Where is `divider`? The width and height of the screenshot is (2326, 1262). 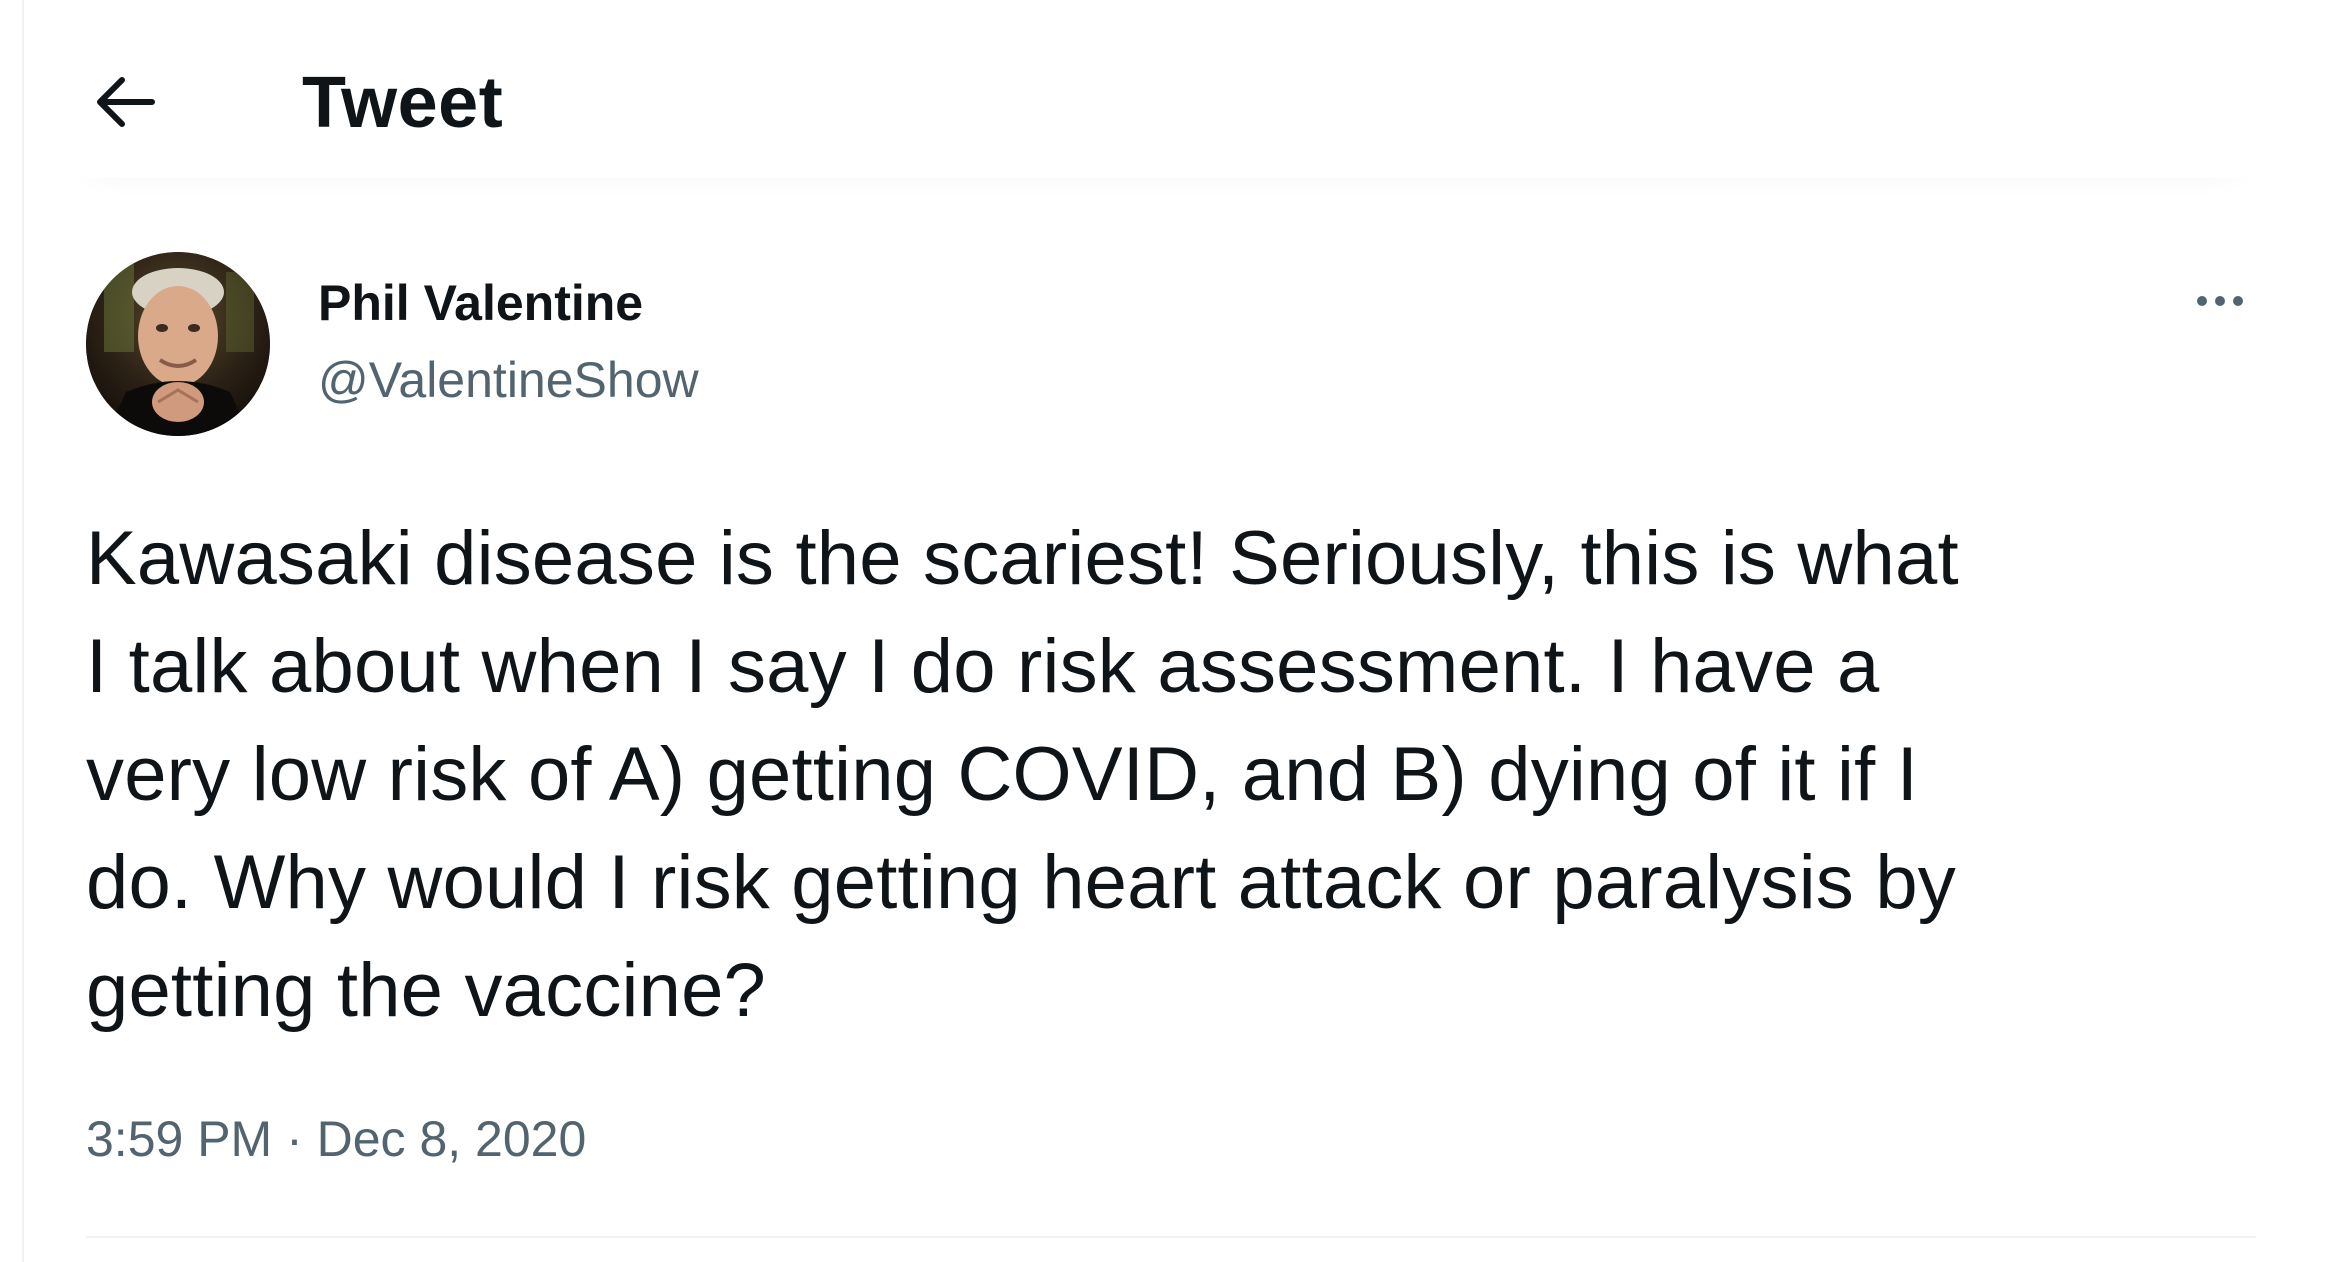 divider is located at coordinates (1171, 1237).